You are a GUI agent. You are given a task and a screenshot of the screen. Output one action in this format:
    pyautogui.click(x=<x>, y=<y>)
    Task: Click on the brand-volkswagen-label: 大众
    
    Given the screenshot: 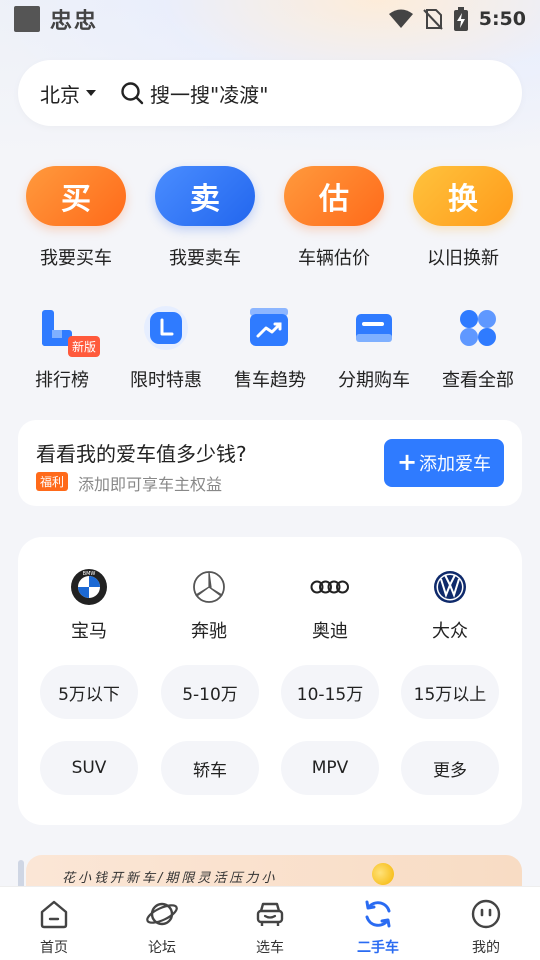 What is the action you would take?
    pyautogui.click(x=450, y=631)
    